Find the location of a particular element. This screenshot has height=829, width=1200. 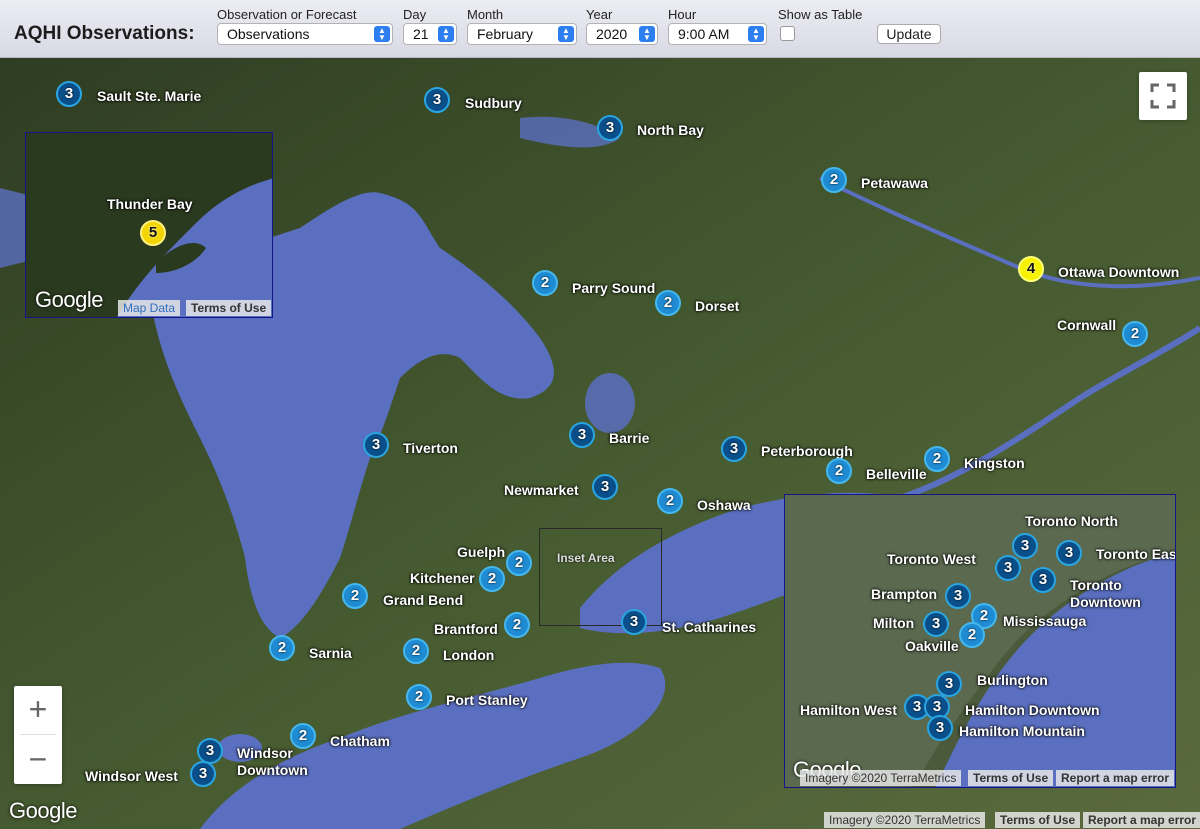

aqhi-marker-toronto-west: 3 is located at coordinates (1008, 568).